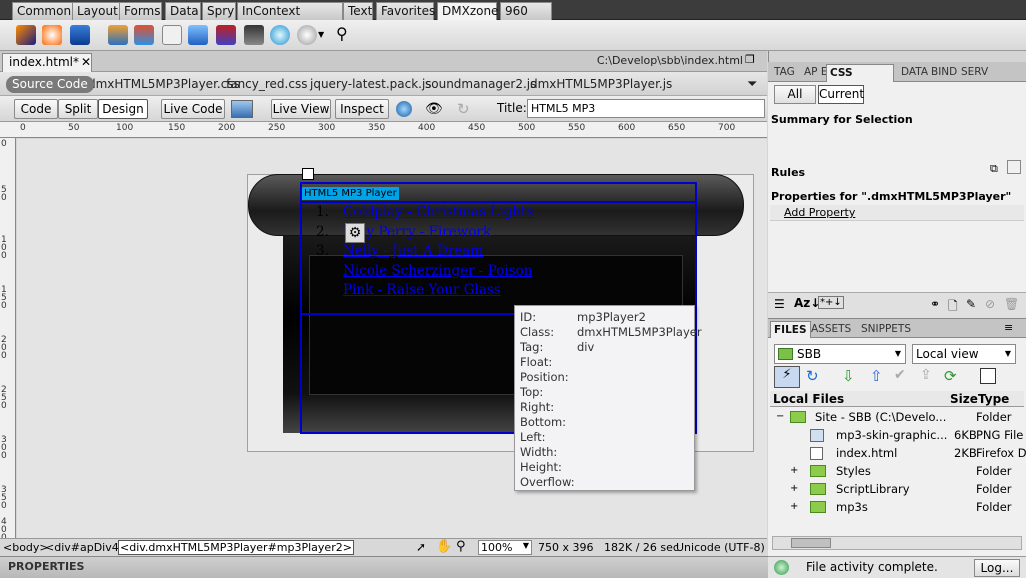 This screenshot has width=1026, height=578. Describe the element at coordinates (86, 547) in the screenshot. I see `tag-selector-div: <div#apDiv4>` at that location.